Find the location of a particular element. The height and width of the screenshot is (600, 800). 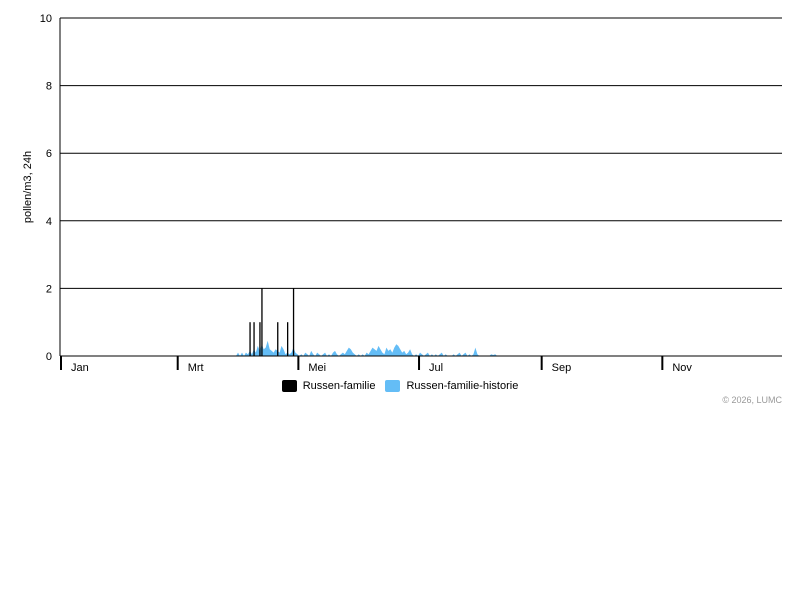

legend-label-russen-familie-historie: Russen-familie-historie is located at coordinates (462, 386).